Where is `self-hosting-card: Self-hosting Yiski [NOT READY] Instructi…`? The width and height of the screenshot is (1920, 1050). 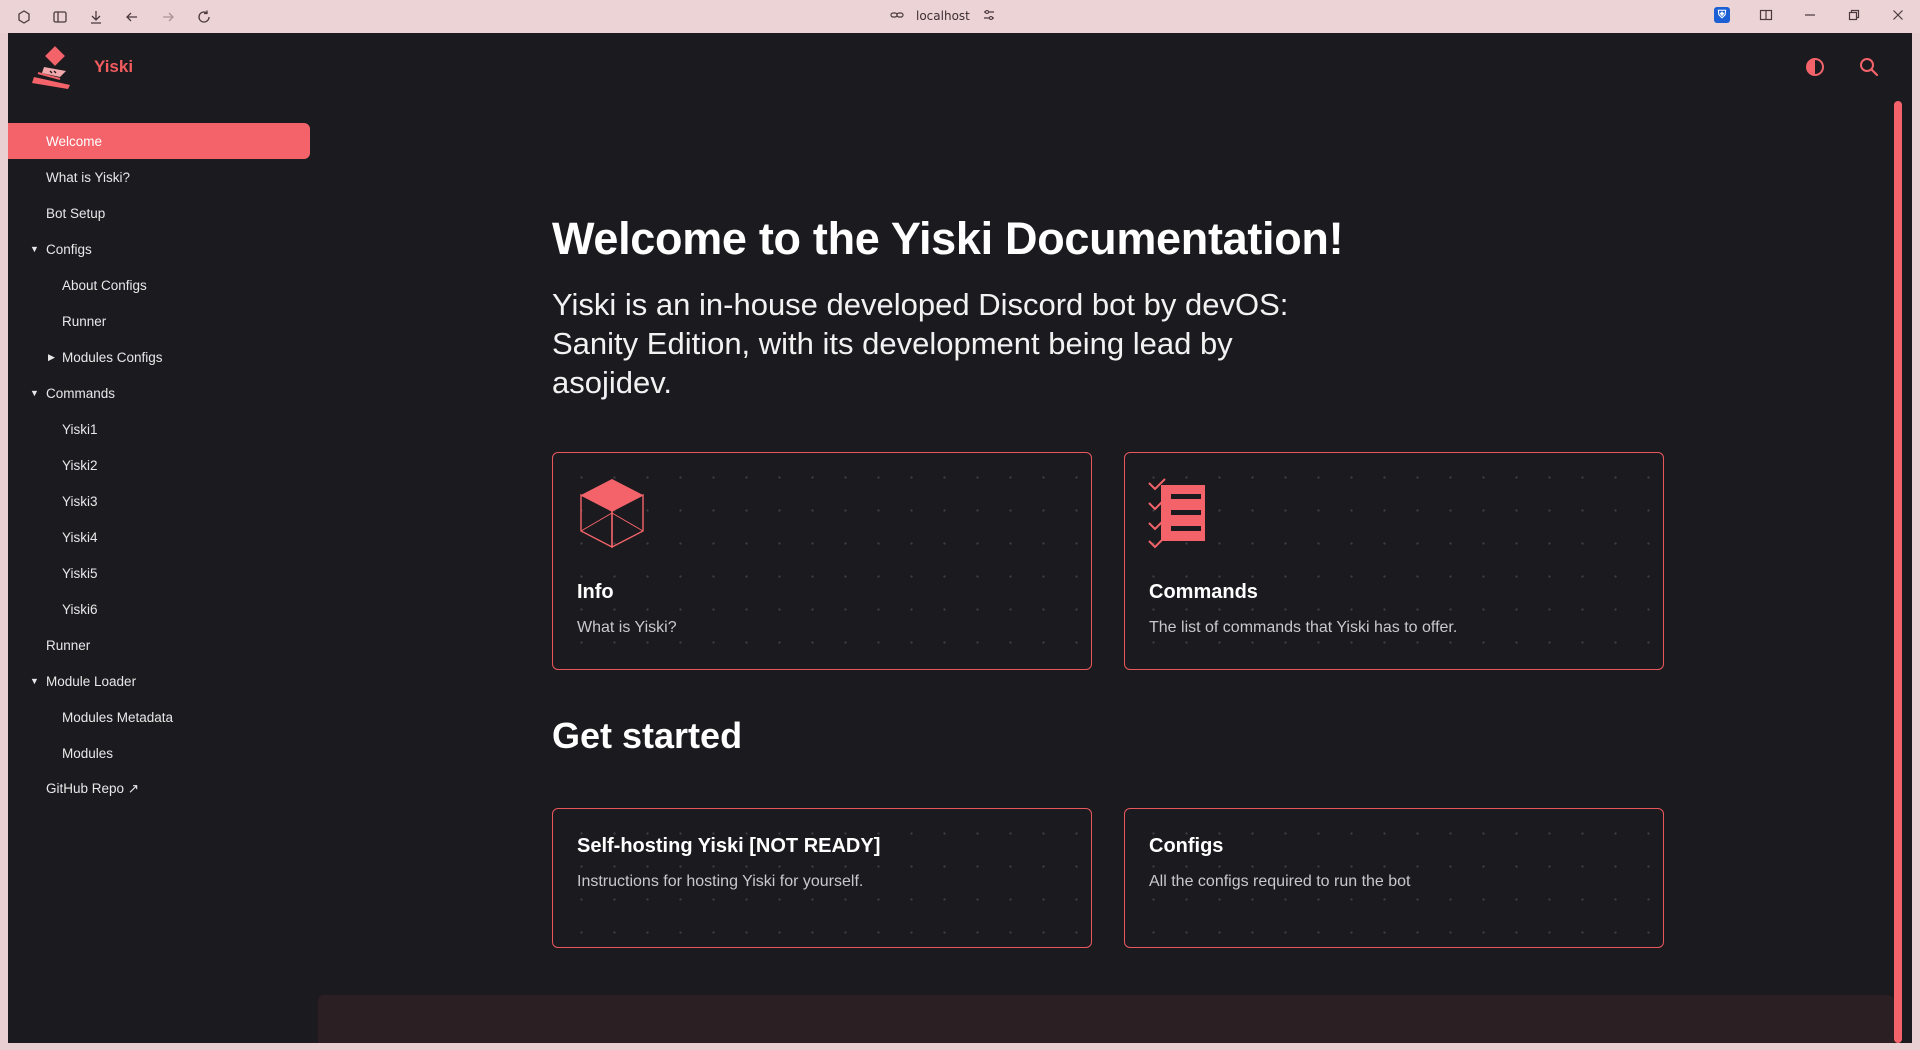 self-hosting-card: Self-hosting Yiski [NOT READY] Instructi… is located at coordinates (822, 878).